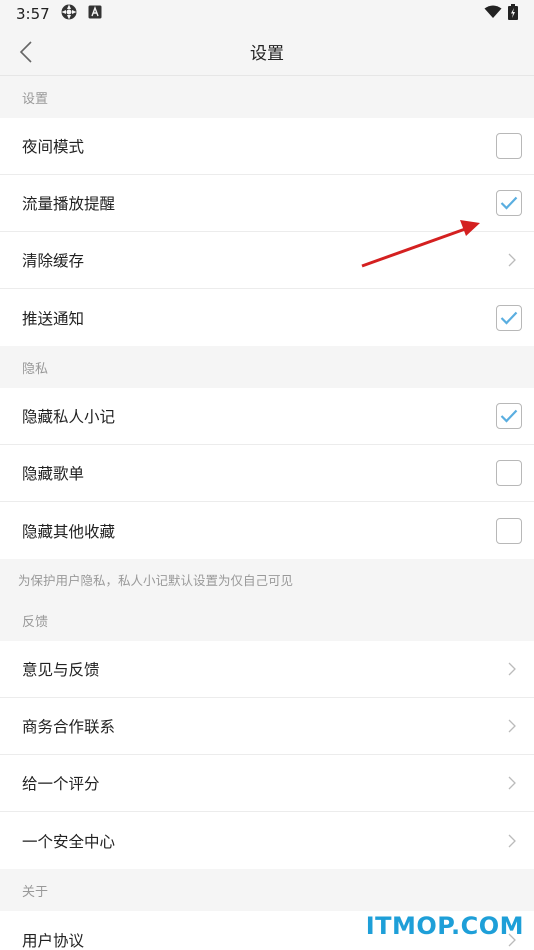 The height and width of the screenshot is (950, 534). I want to click on row-label: 隐藏私人小记, so click(69, 417).